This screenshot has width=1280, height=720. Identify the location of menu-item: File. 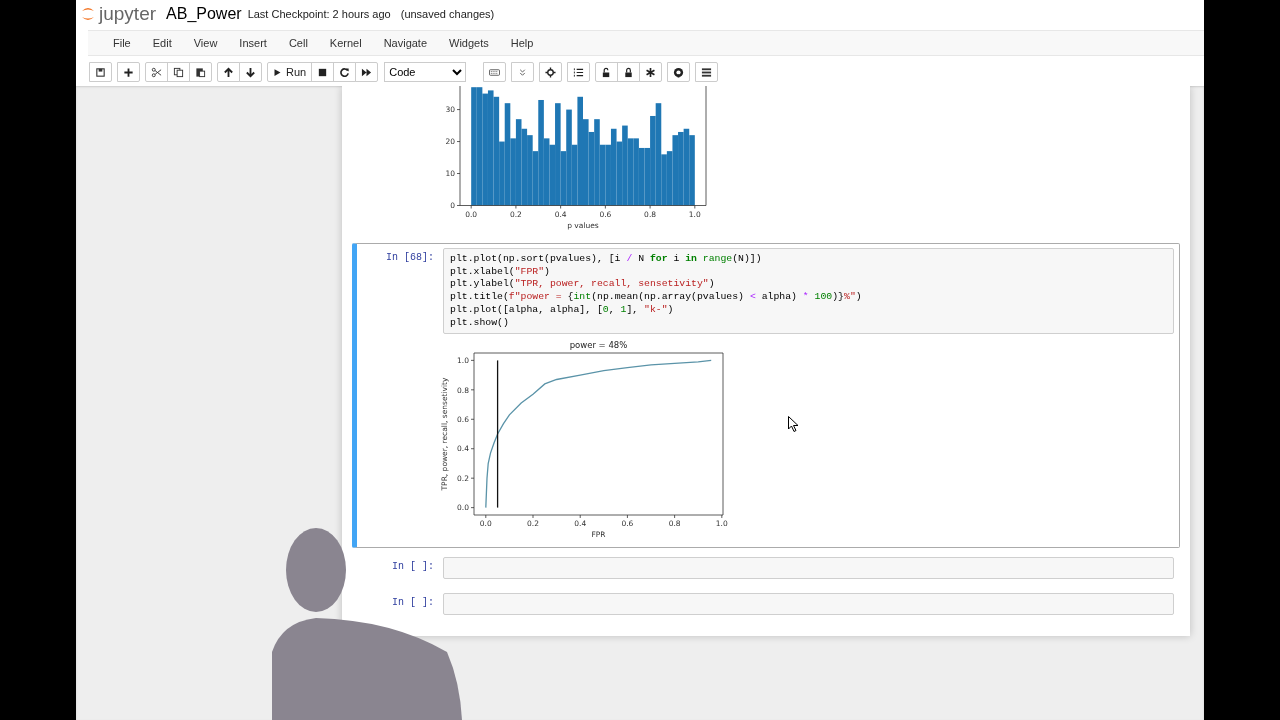
(122, 43).